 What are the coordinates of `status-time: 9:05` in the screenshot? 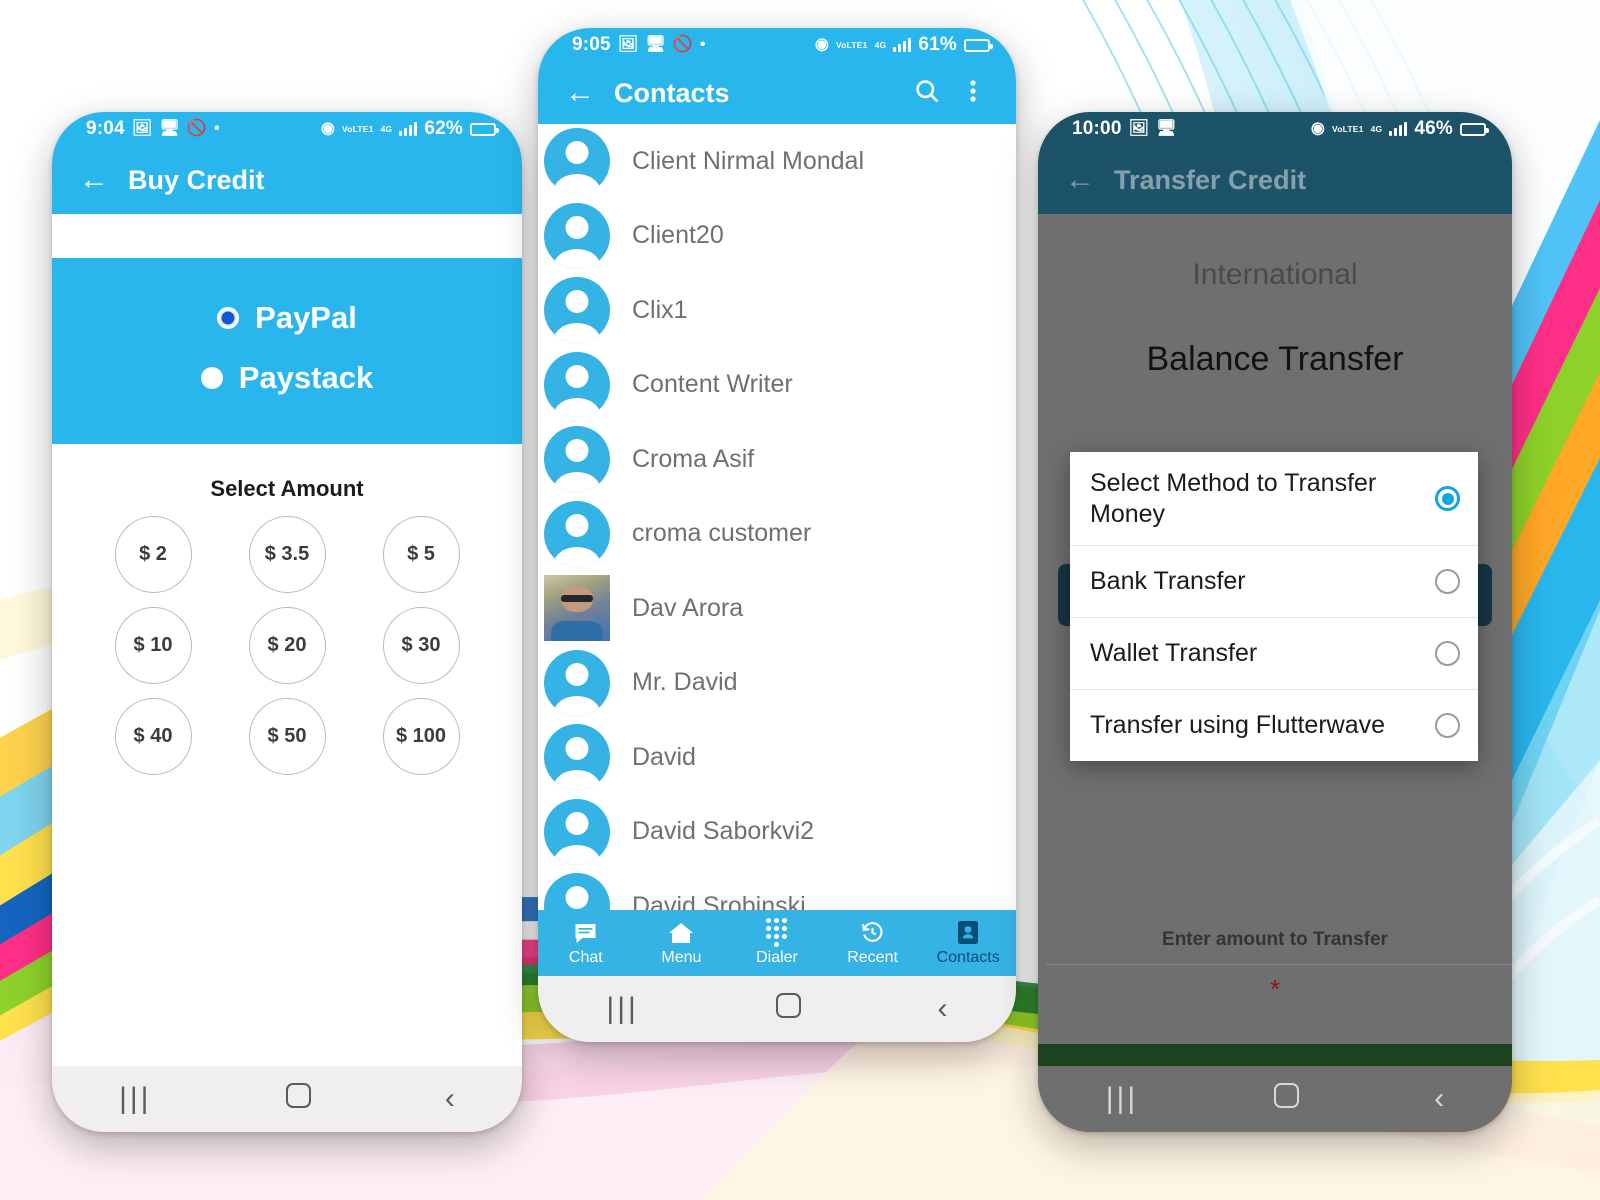 It's located at (591, 44).